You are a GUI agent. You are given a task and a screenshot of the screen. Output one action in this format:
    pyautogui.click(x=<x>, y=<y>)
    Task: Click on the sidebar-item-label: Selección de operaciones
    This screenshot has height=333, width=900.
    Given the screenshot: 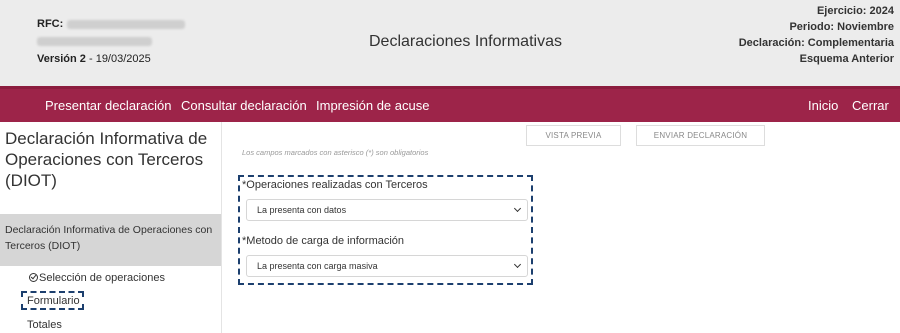 What is the action you would take?
    pyautogui.click(x=102, y=278)
    